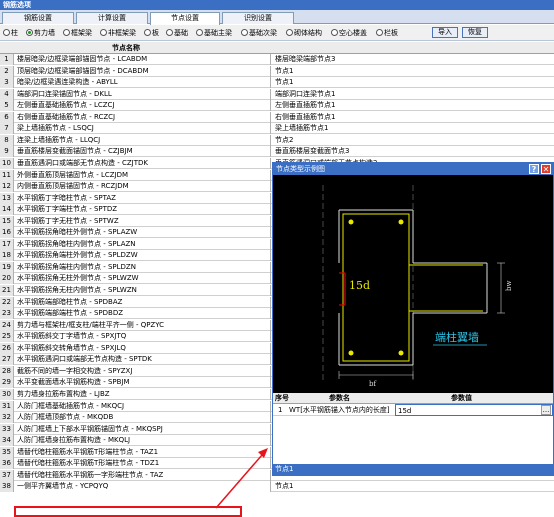  What do you see at coordinates (151, 33) in the screenshot?
I see `radio-slab: 板` at bounding box center [151, 33].